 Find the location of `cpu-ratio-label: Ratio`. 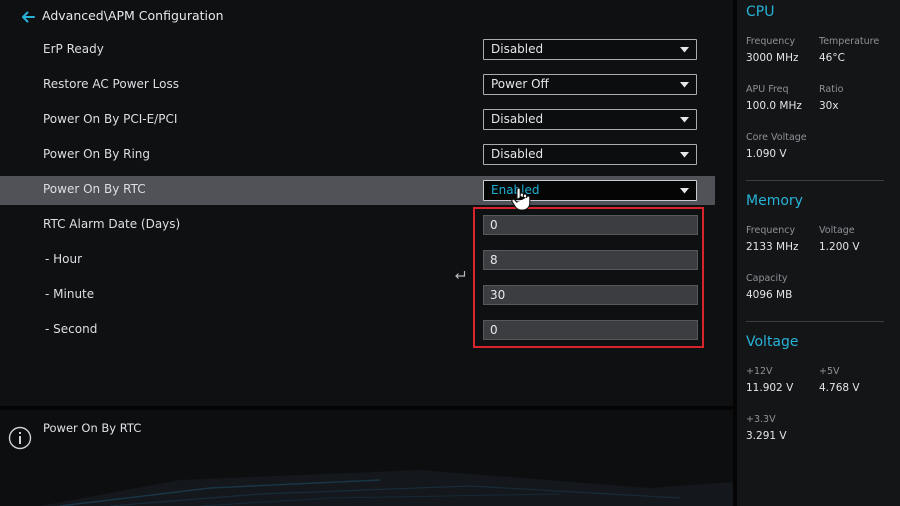

cpu-ratio-label: Ratio is located at coordinates (831, 89).